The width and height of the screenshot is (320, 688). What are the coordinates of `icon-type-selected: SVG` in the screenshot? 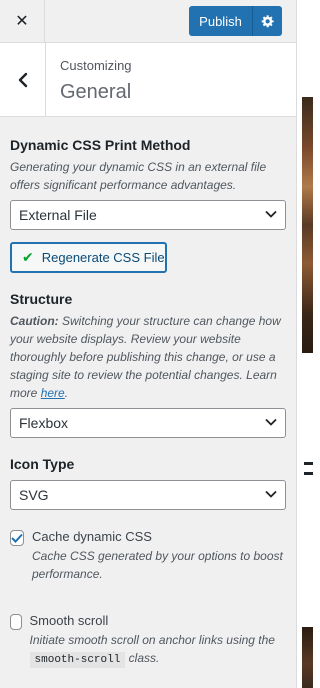 It's located at (34, 495).